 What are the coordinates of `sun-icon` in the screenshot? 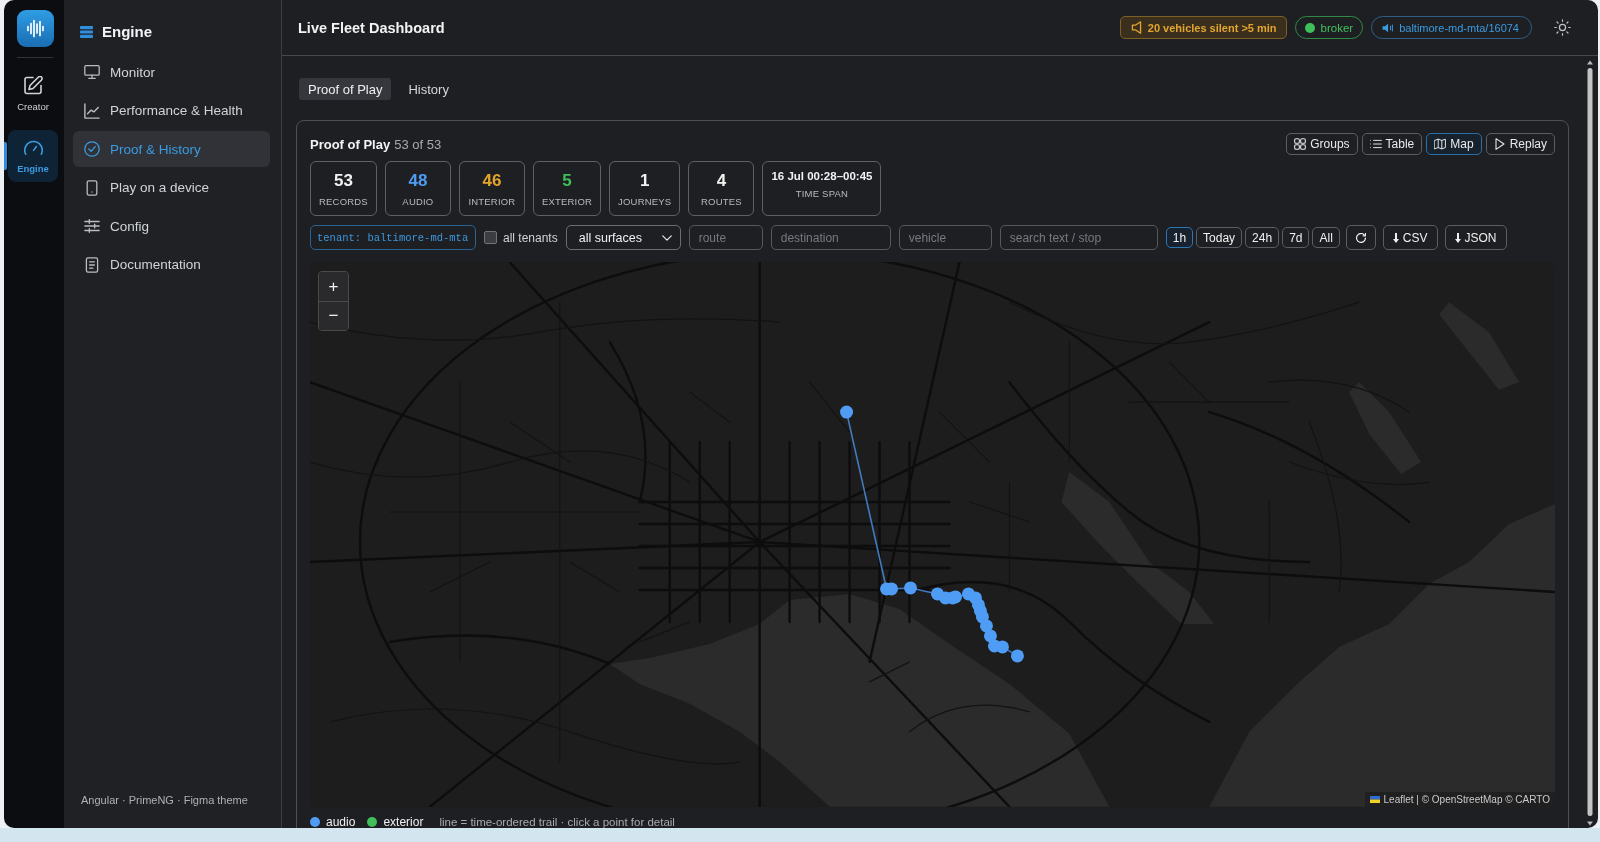 It's located at (1562, 27).